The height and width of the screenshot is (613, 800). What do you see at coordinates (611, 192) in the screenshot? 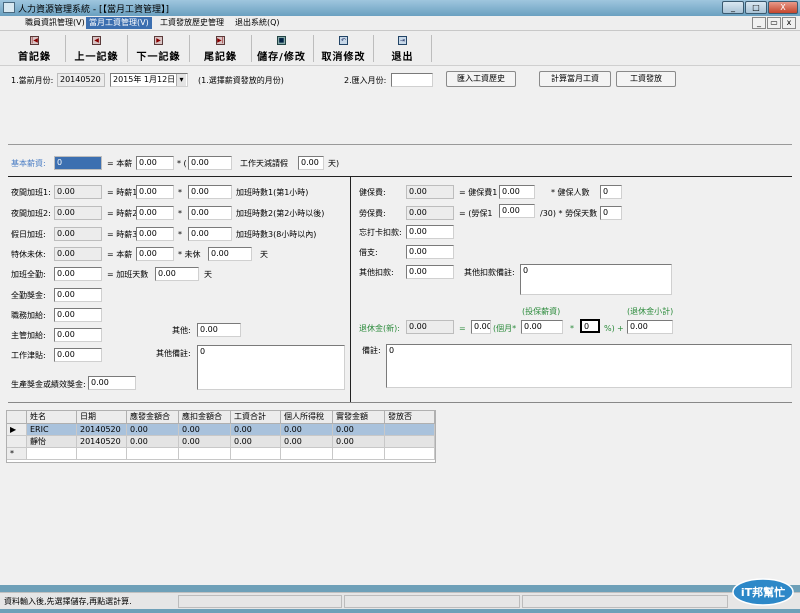
I see `health-count: 0` at bounding box center [611, 192].